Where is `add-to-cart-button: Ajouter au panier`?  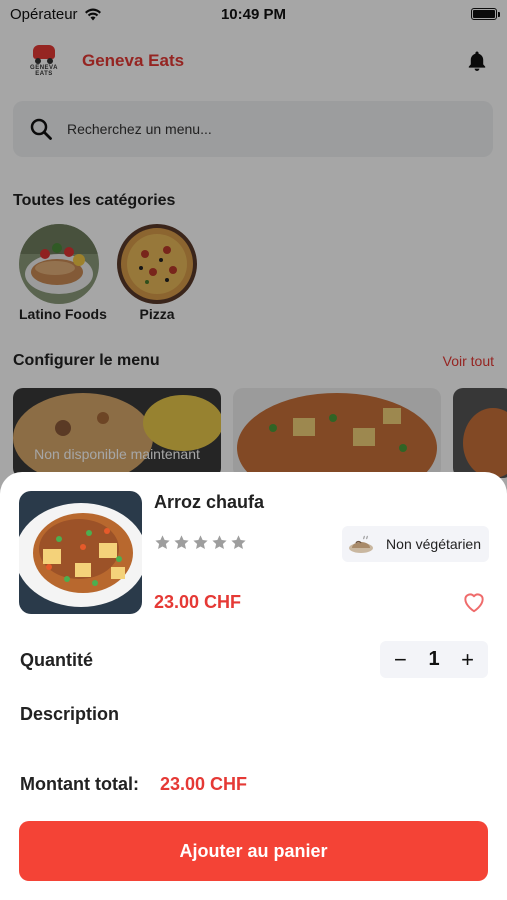 add-to-cart-button: Ajouter au panier is located at coordinates (253, 851).